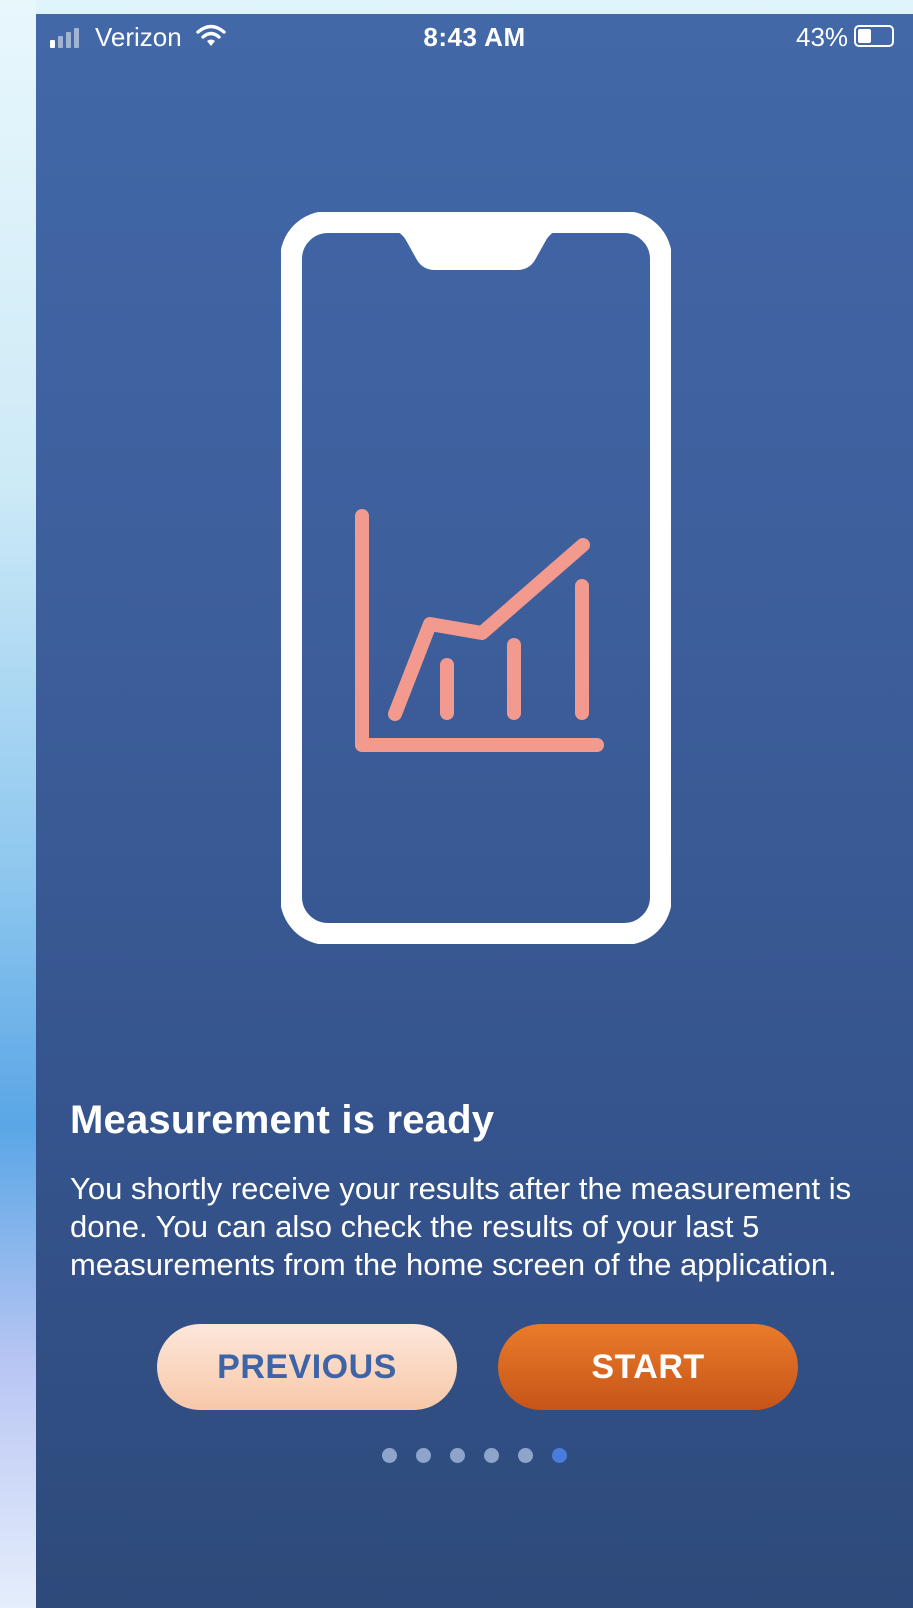 This screenshot has height=1608, width=913. I want to click on battery-icon, so click(874, 36).